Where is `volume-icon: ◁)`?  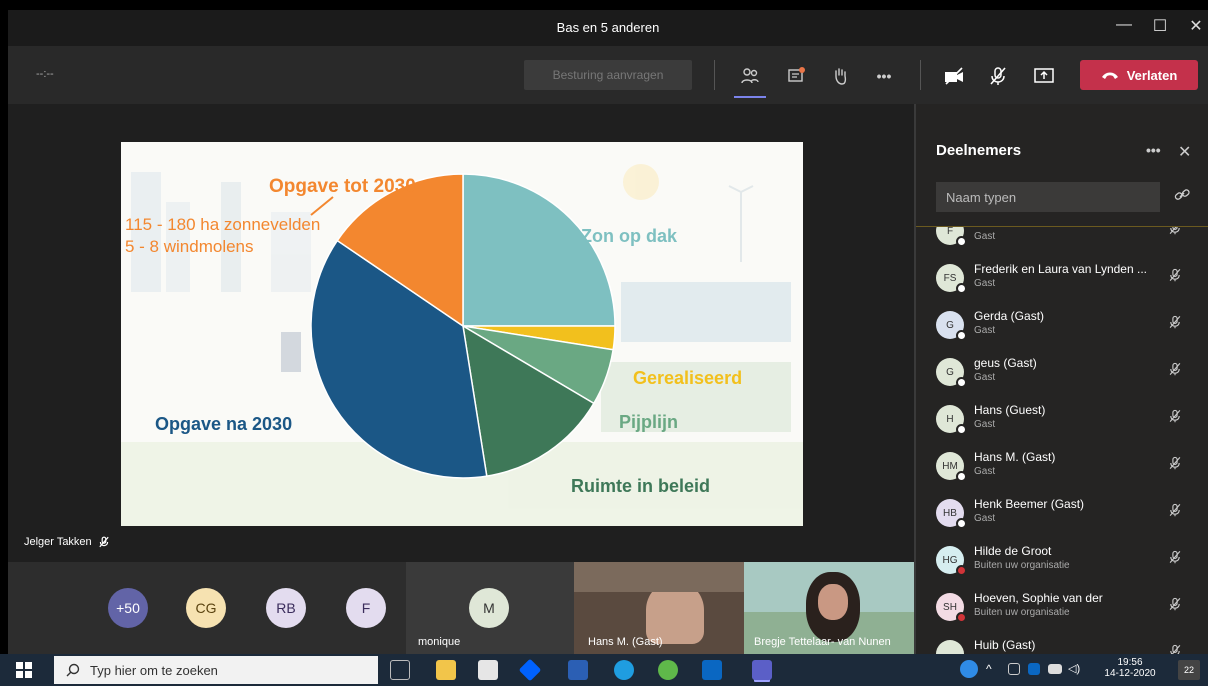
volume-icon: ◁) is located at coordinates (1074, 668).